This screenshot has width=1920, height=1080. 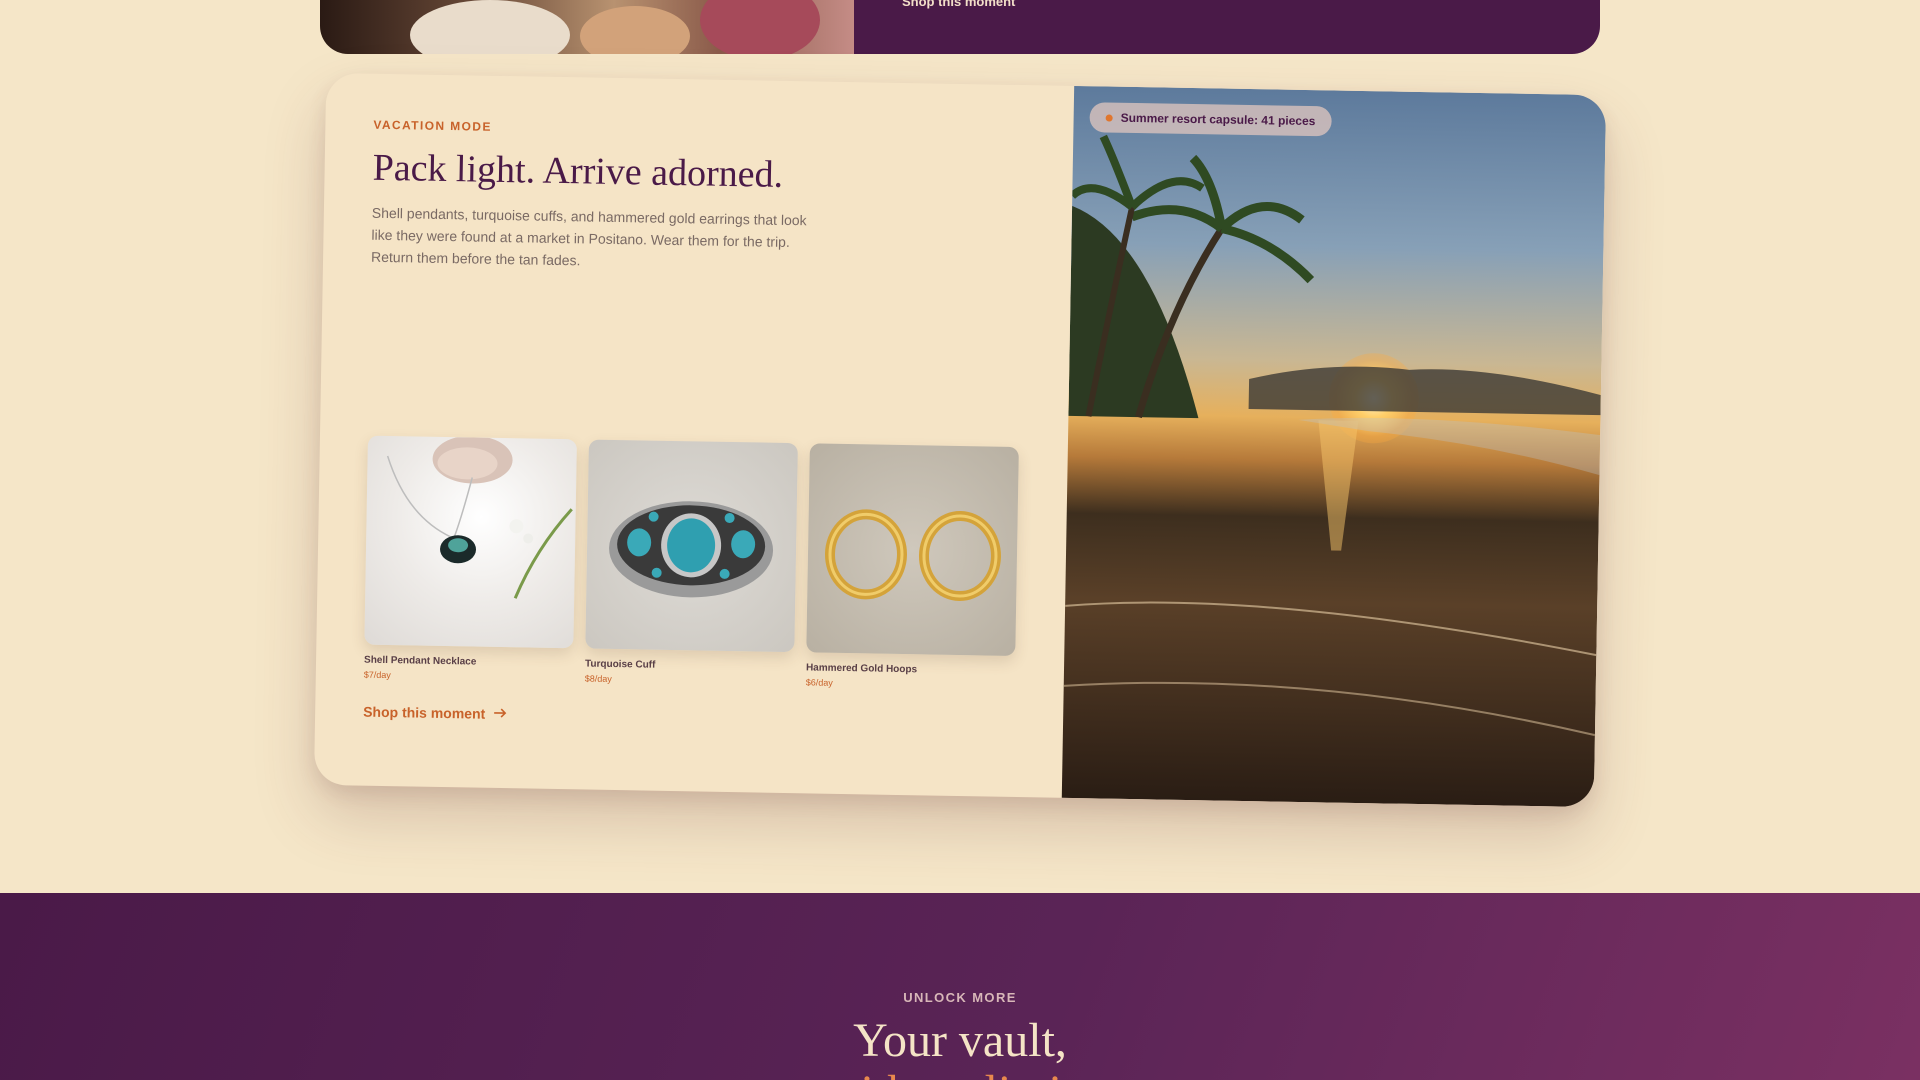 What do you see at coordinates (377, 675) in the screenshot?
I see `product-price: $7/day` at bounding box center [377, 675].